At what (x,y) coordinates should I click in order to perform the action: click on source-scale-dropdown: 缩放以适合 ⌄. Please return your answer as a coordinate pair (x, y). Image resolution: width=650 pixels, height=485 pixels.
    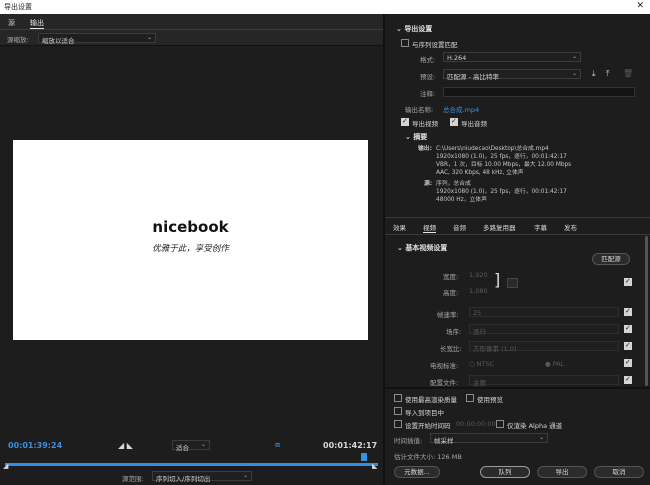
    Looking at the image, I should click on (97, 39).